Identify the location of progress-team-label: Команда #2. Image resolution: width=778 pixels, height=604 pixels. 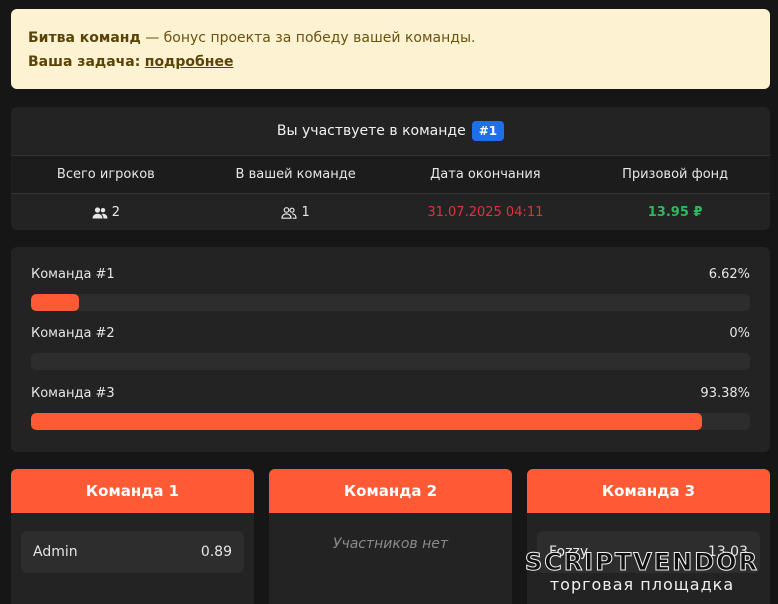
(73, 333).